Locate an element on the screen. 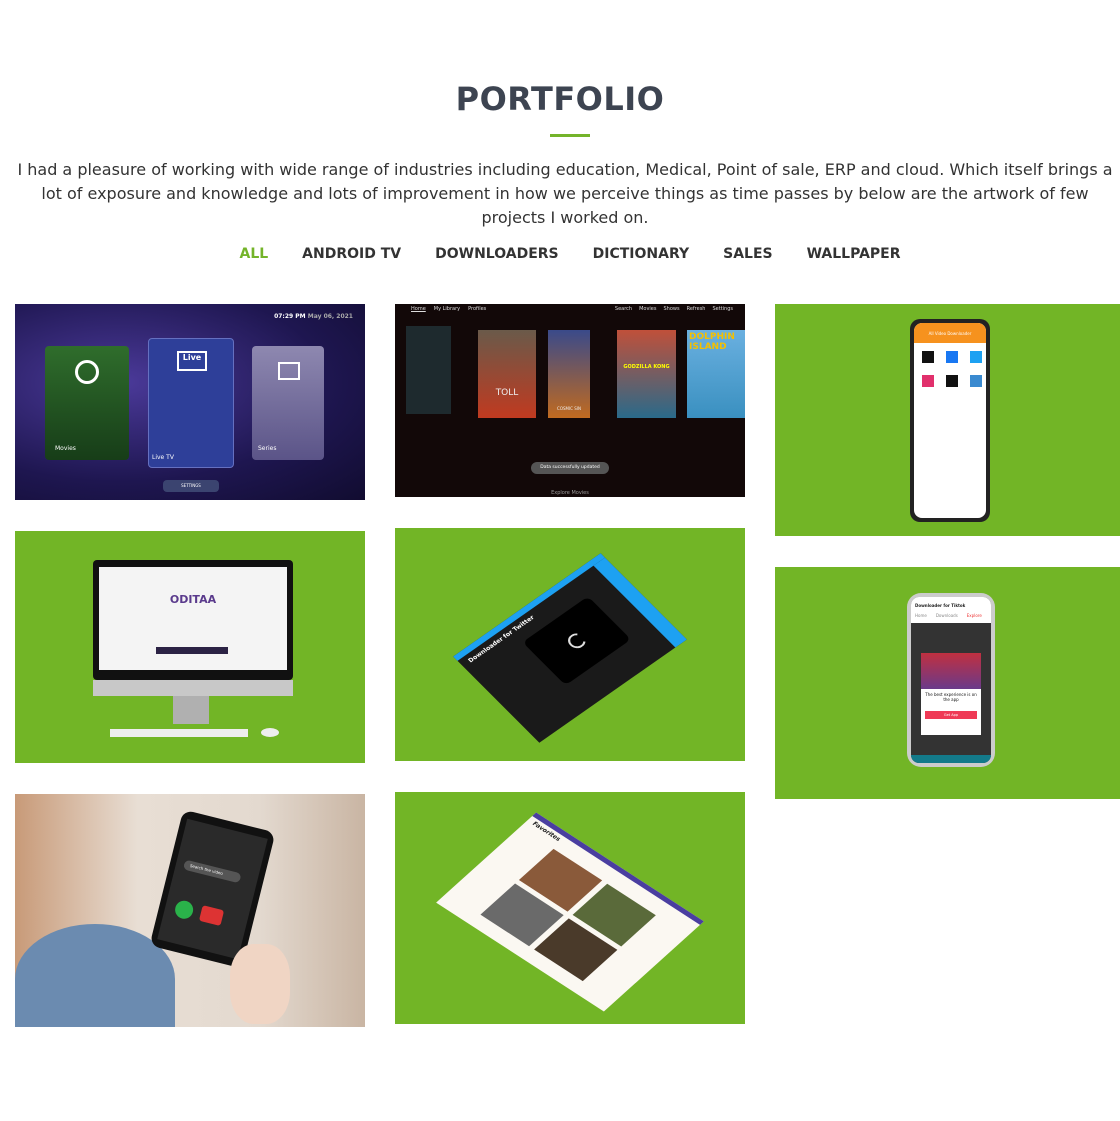 The width and height of the screenshot is (1120, 1121). tiktok-app-title: Downloader for Tiktok is located at coordinates (940, 605).